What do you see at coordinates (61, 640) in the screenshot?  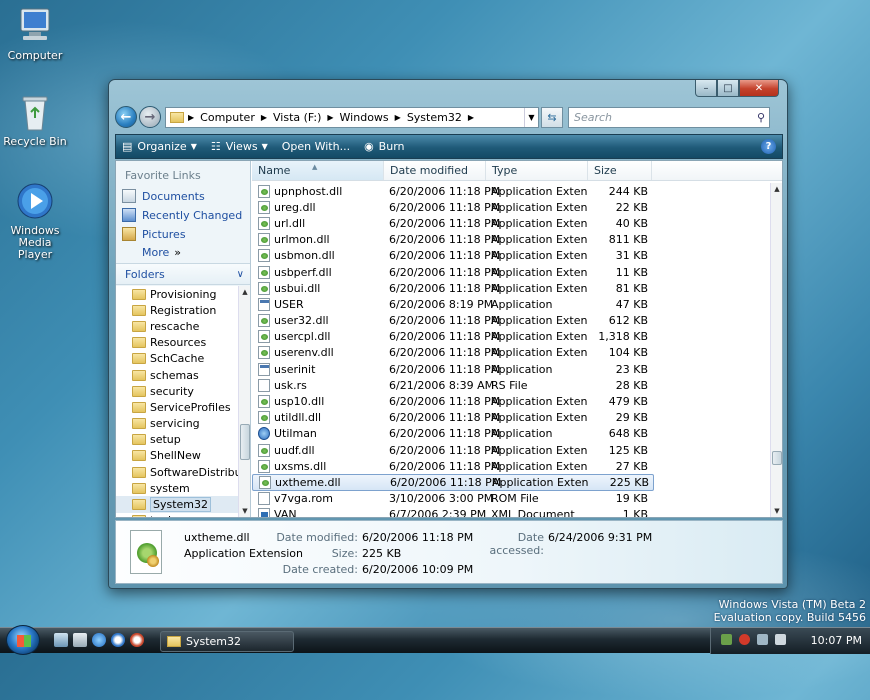 I see `show-desktop-icon` at bounding box center [61, 640].